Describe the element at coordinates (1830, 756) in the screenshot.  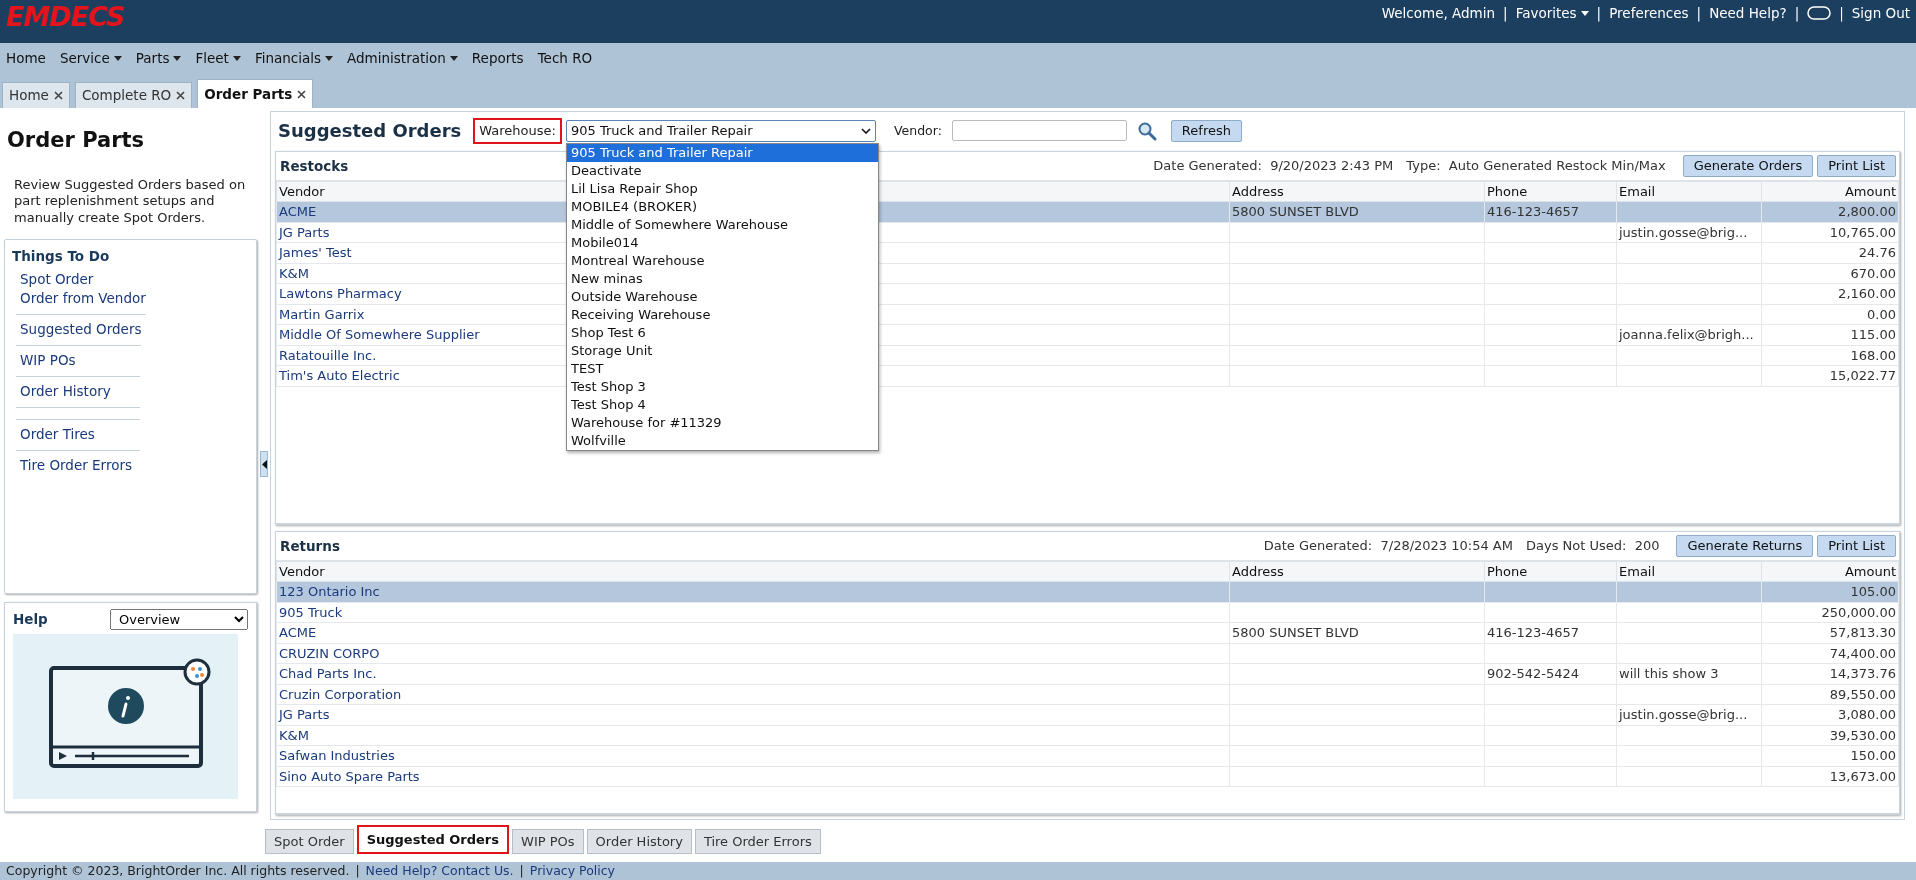
I see `table-cell: 150.00` at that location.